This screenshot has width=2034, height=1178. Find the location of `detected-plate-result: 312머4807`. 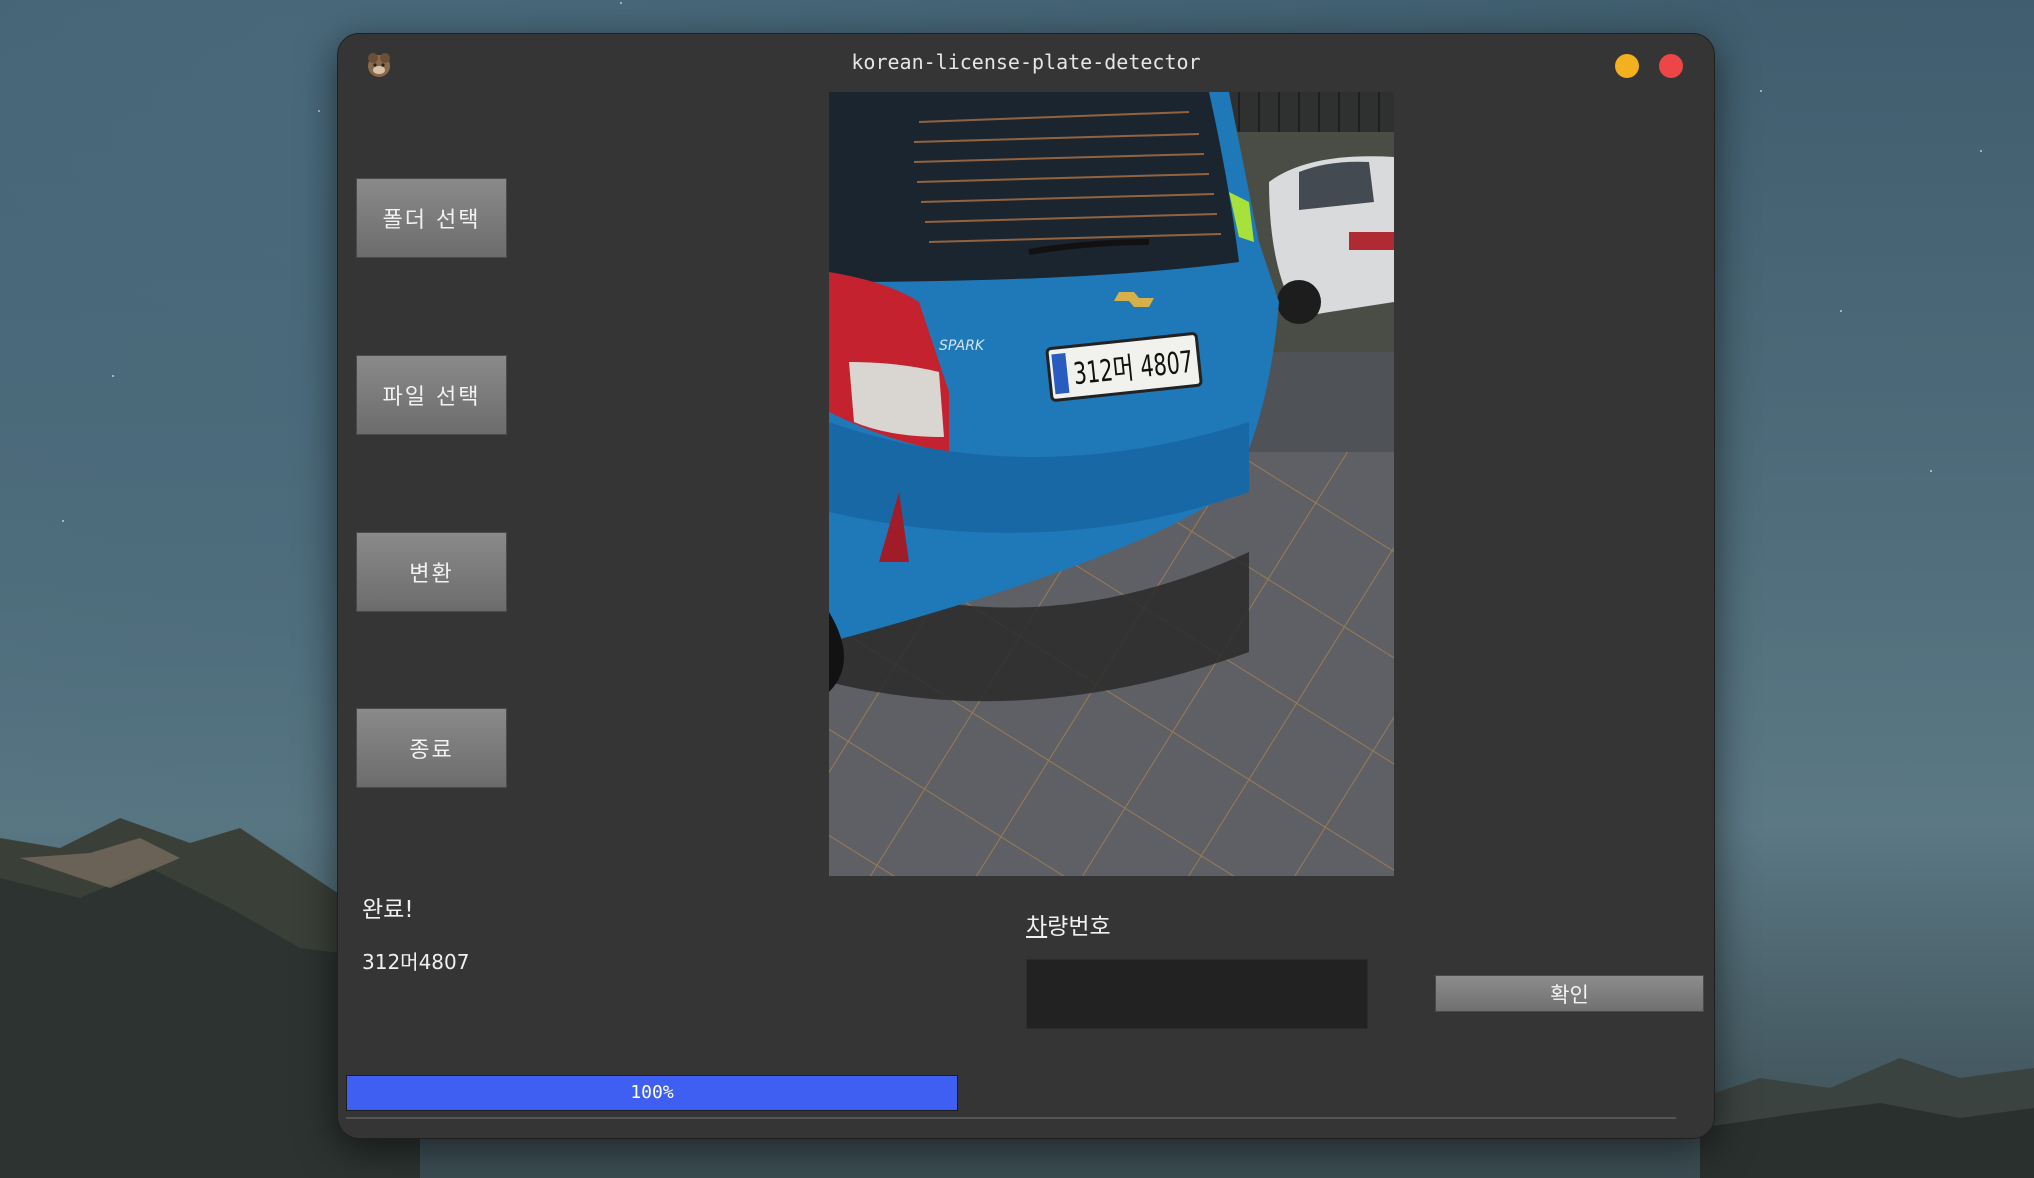

detected-plate-result: 312머4807 is located at coordinates (416, 962).